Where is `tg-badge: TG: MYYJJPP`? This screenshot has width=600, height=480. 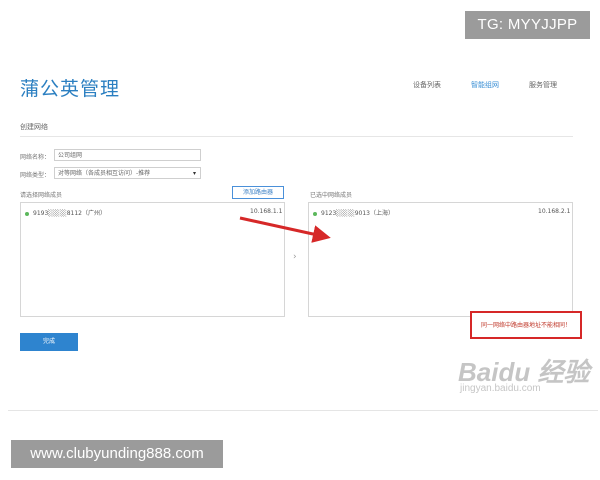
tg-badge: TG: MYYJJPP is located at coordinates (527, 25).